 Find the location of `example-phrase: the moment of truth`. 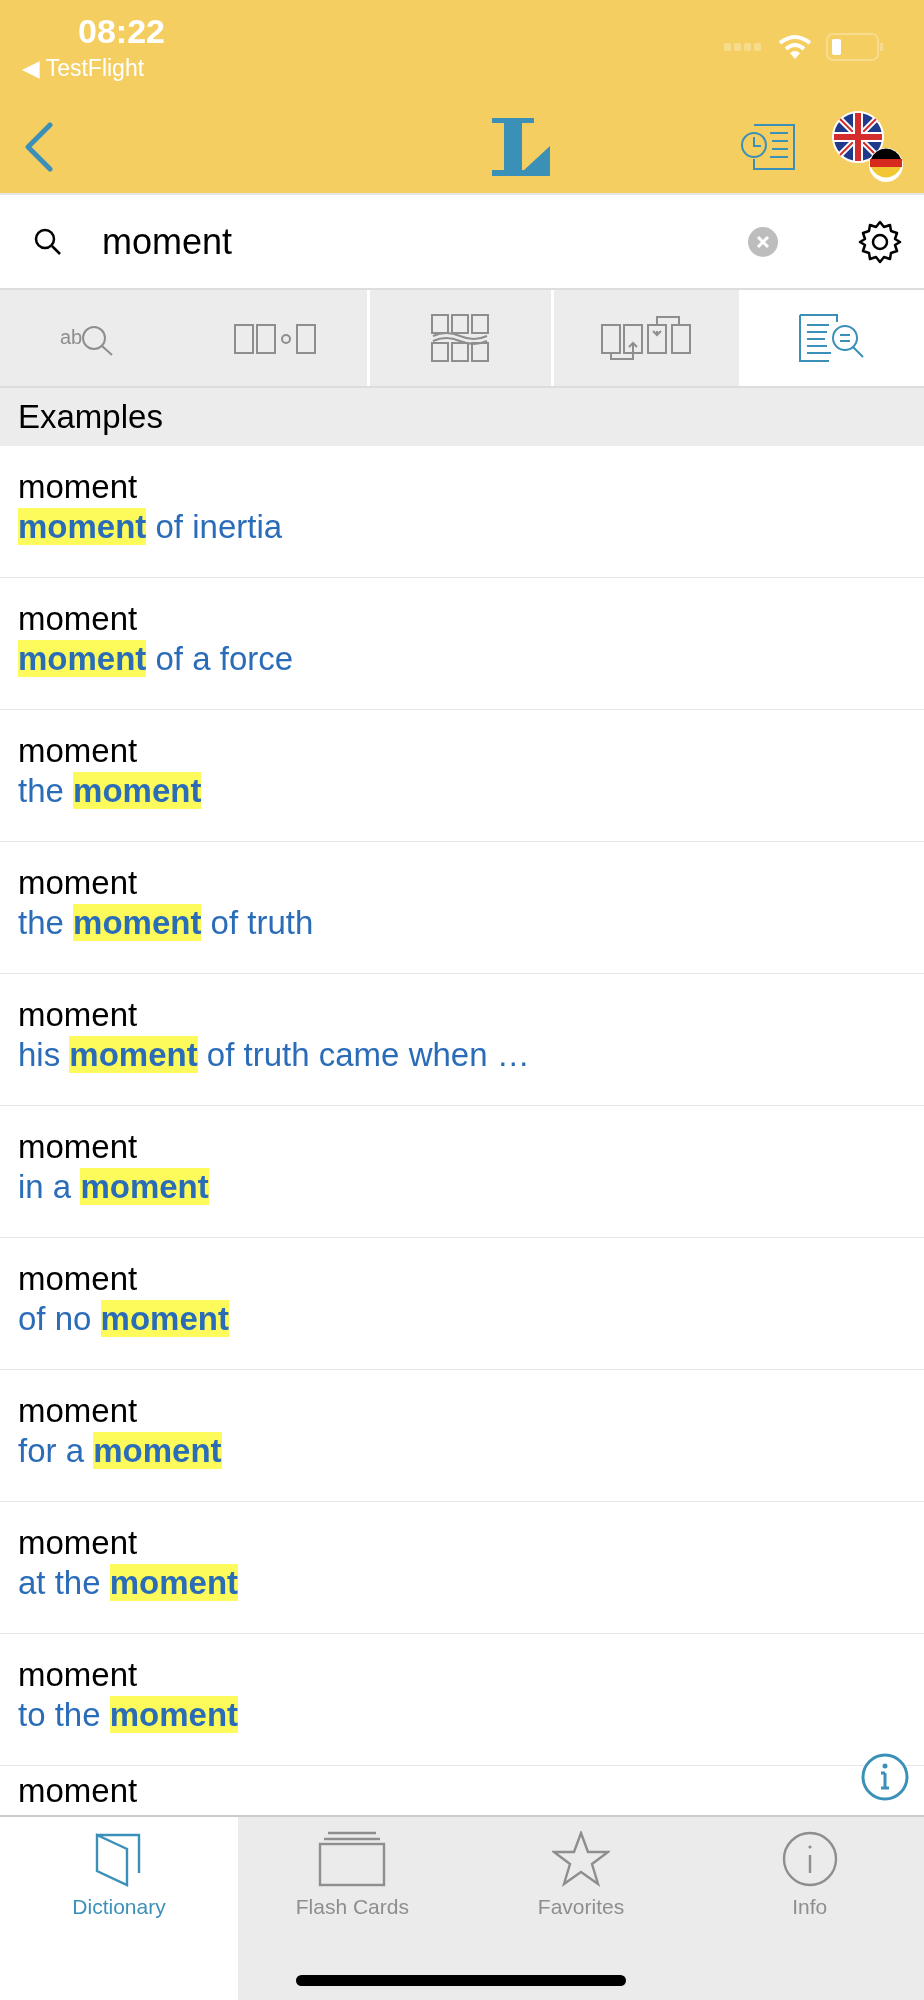

example-phrase: the moment of truth is located at coordinates (166, 923).